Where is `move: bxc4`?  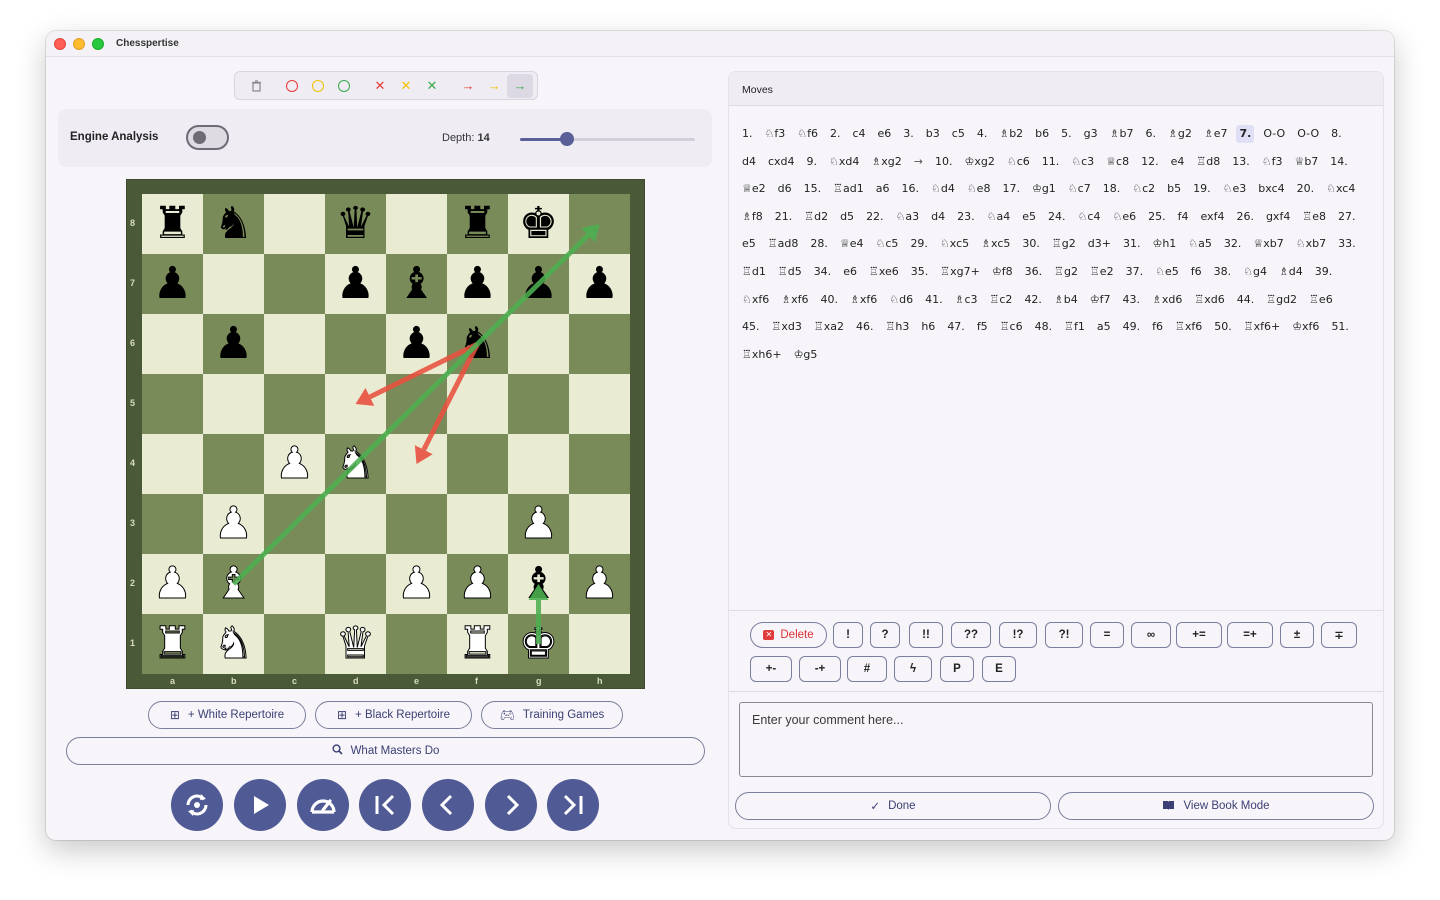
move: bxc4 is located at coordinates (1271, 189).